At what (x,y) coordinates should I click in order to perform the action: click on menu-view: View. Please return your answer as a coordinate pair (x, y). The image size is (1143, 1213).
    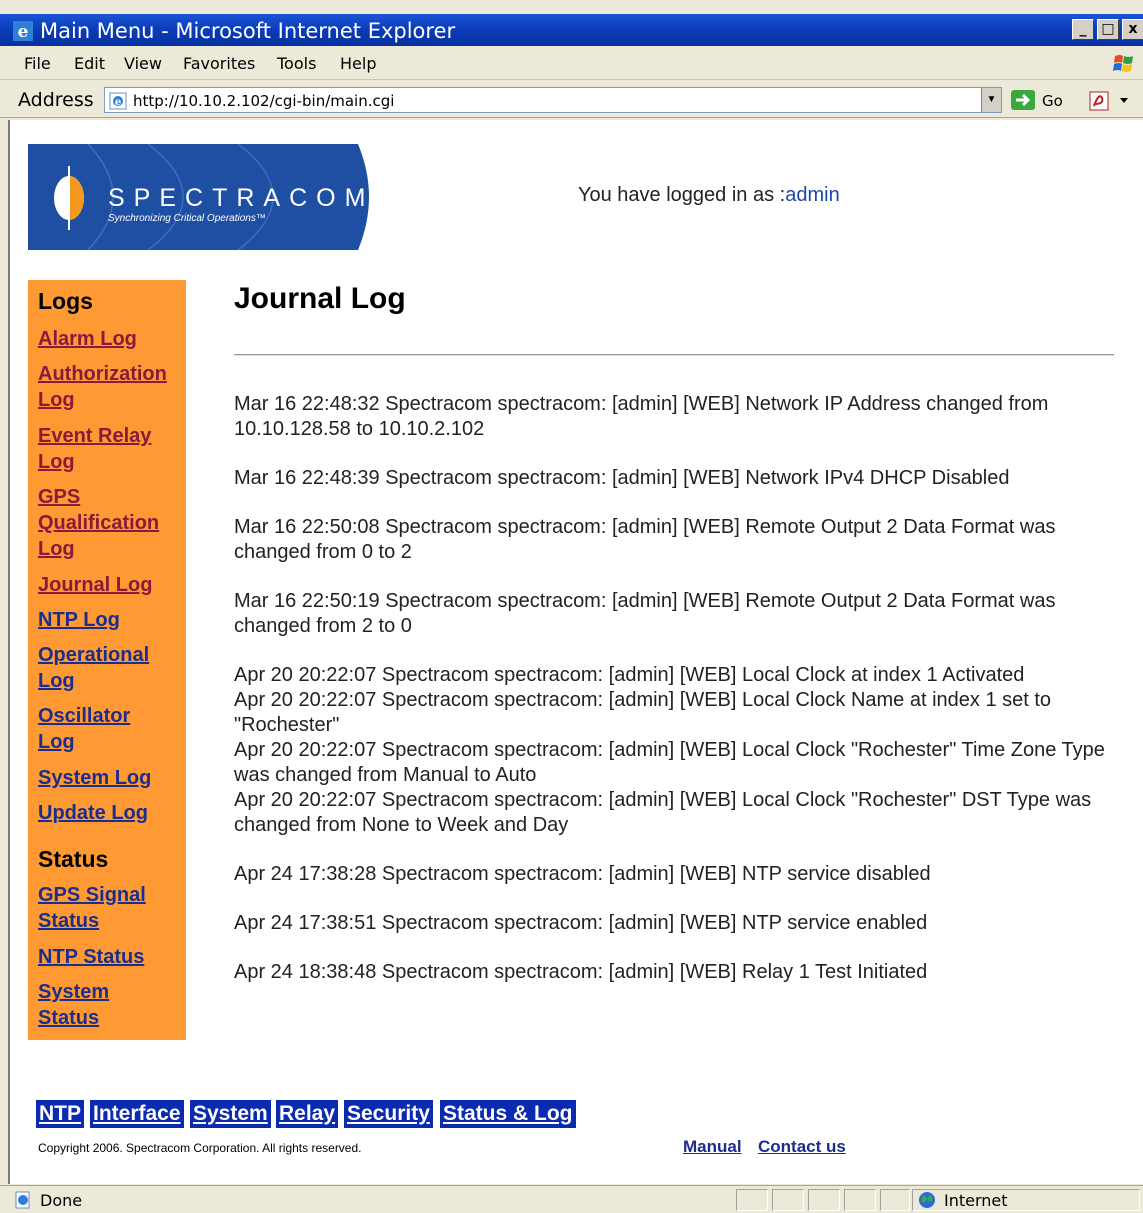
    Looking at the image, I should click on (143, 63).